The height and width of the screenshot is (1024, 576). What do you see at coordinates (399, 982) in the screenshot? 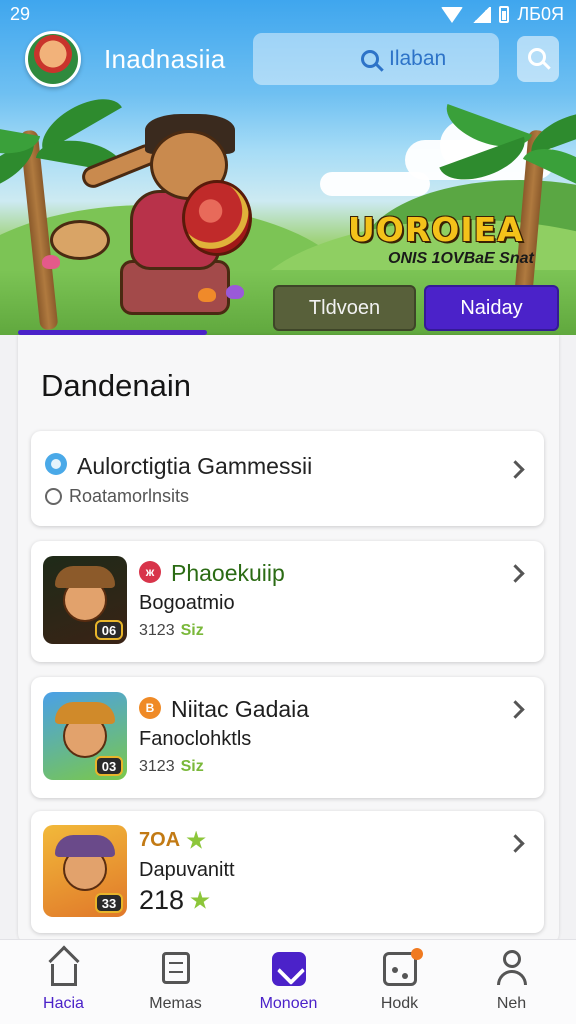
I see `nav-item-hodk: Hodk` at bounding box center [399, 982].